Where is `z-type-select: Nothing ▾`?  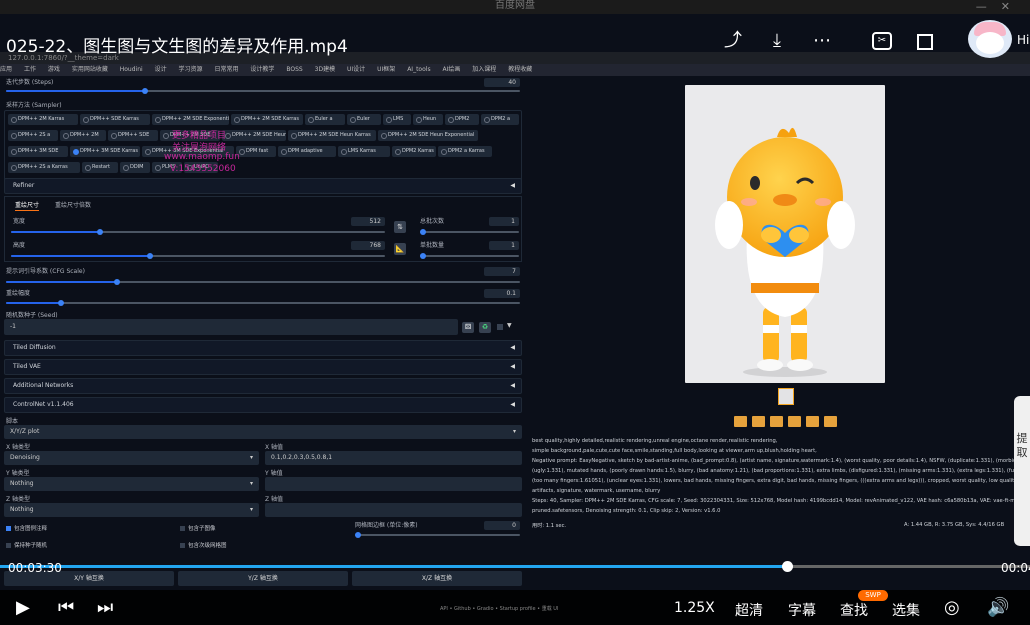
z-type-select: Nothing ▾ is located at coordinates (131, 510).